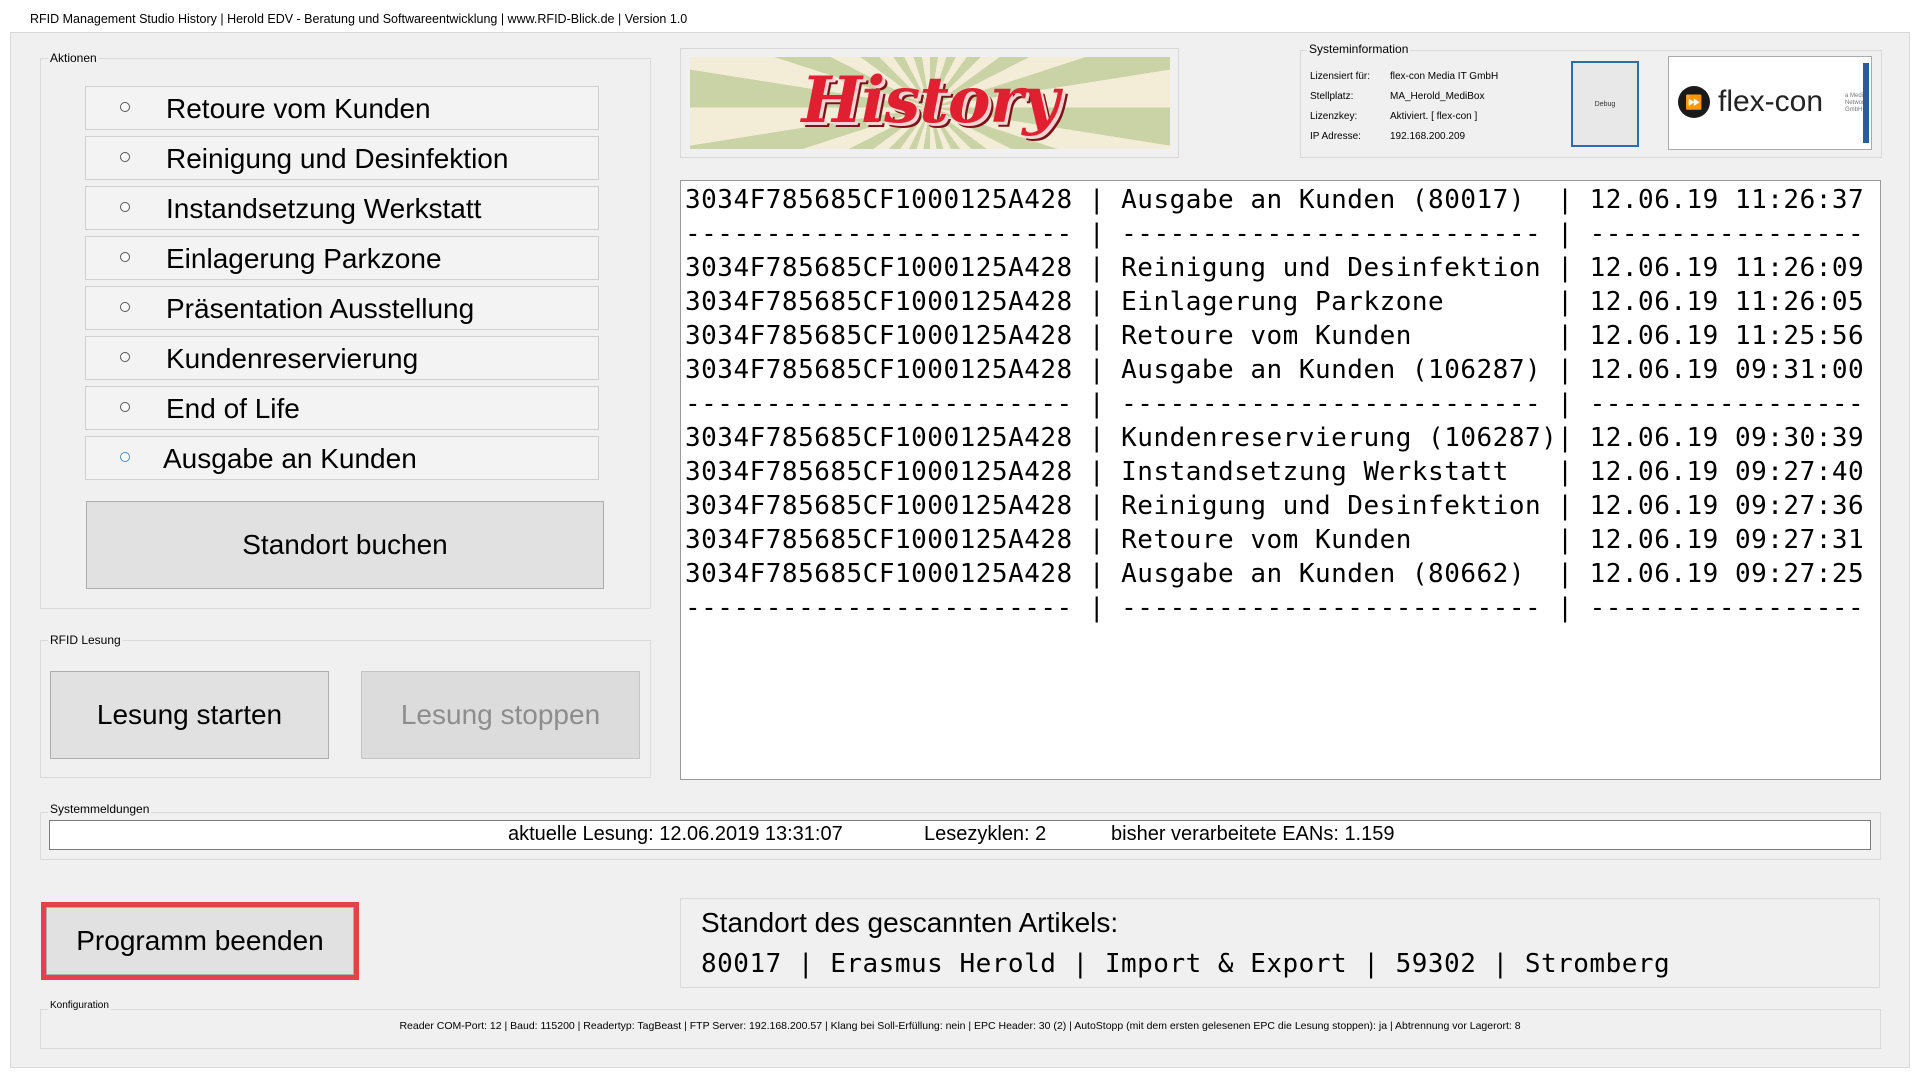 The height and width of the screenshot is (1080, 1920). I want to click on action-option: Einlagerung Parkzone, so click(342, 258).